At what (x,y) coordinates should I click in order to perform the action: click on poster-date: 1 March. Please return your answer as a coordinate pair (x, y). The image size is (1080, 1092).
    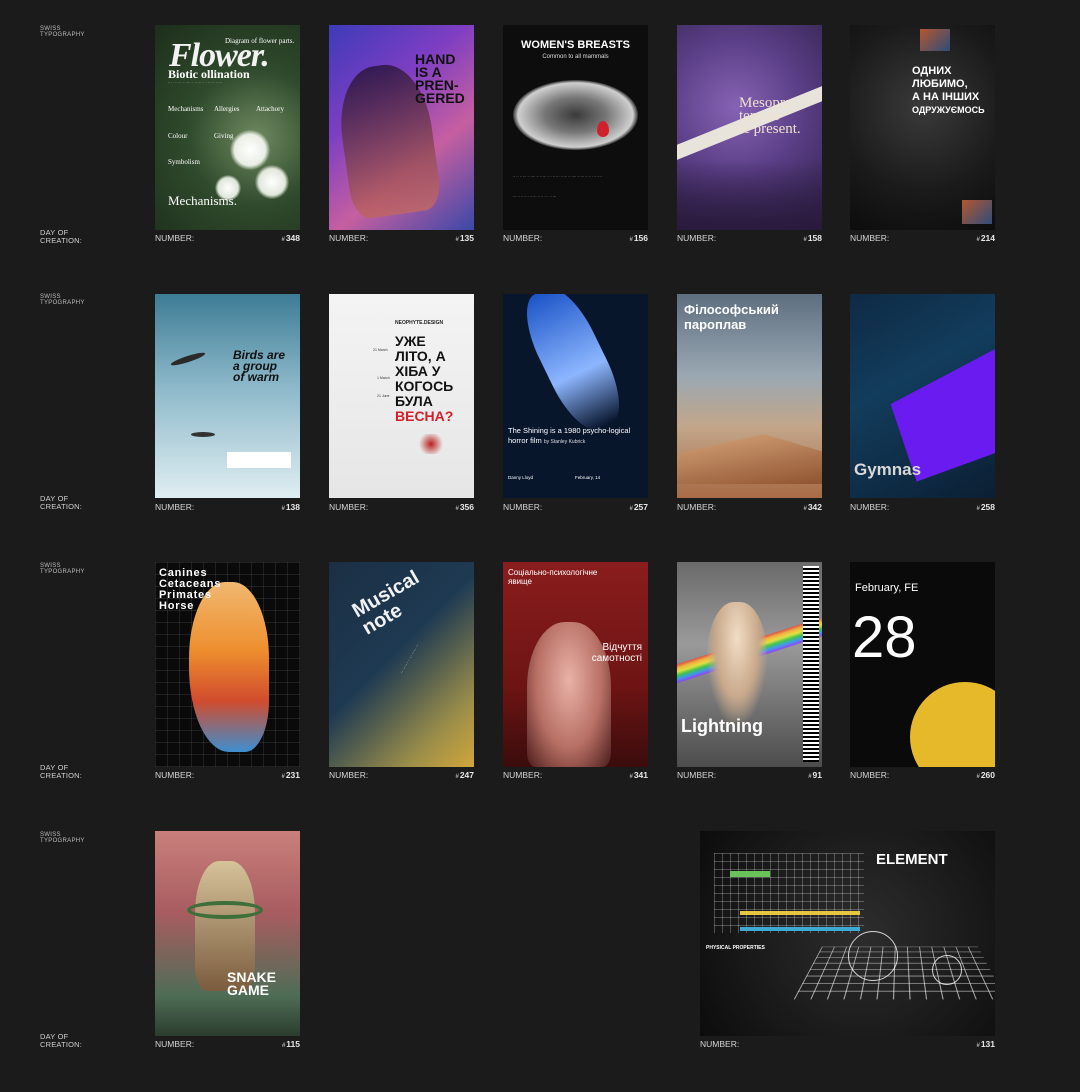
    Looking at the image, I should click on (383, 378).